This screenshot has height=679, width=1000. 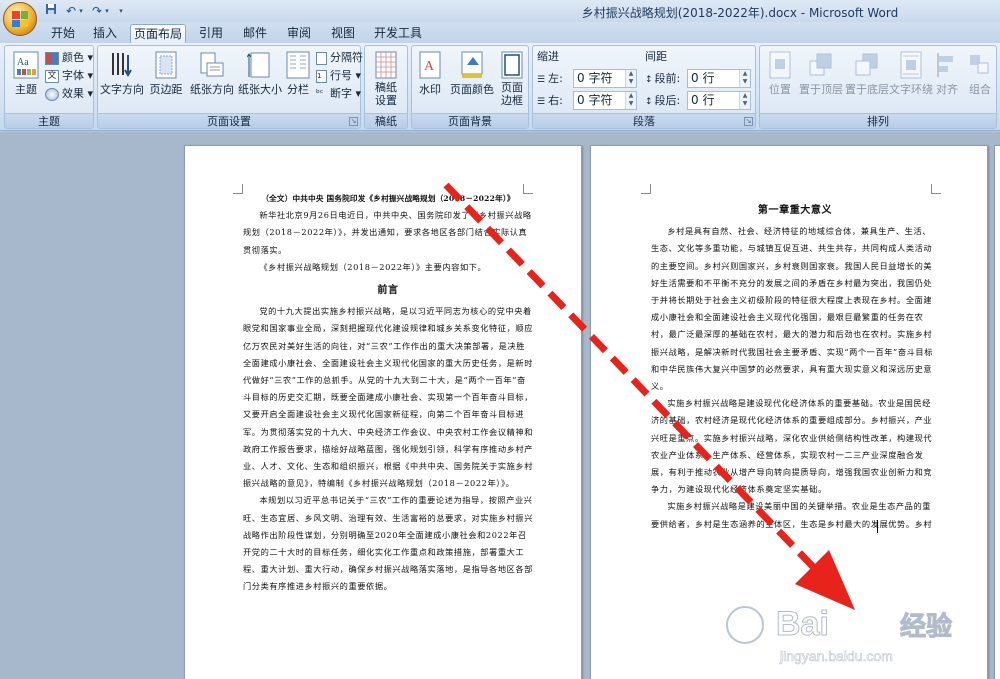 What do you see at coordinates (73, 93) in the screenshot?
I see `theme-effects-label: 效果` at bounding box center [73, 93].